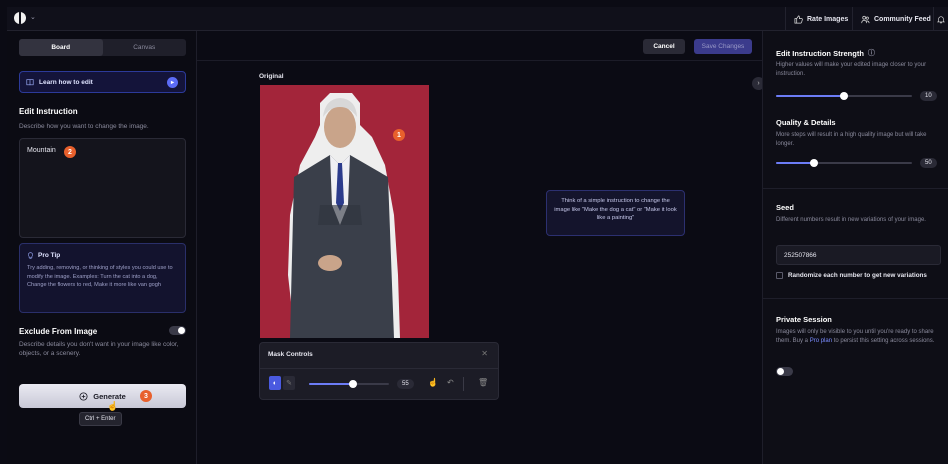  Describe the element at coordinates (883, 341) in the screenshot. I see `private-desc-after: to persist this setting across sessions.` at that location.